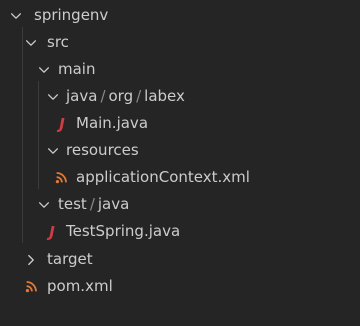 The width and height of the screenshot is (360, 326). I want to click on tree-item-java-org-labex: java / org / labex, so click(180, 96).